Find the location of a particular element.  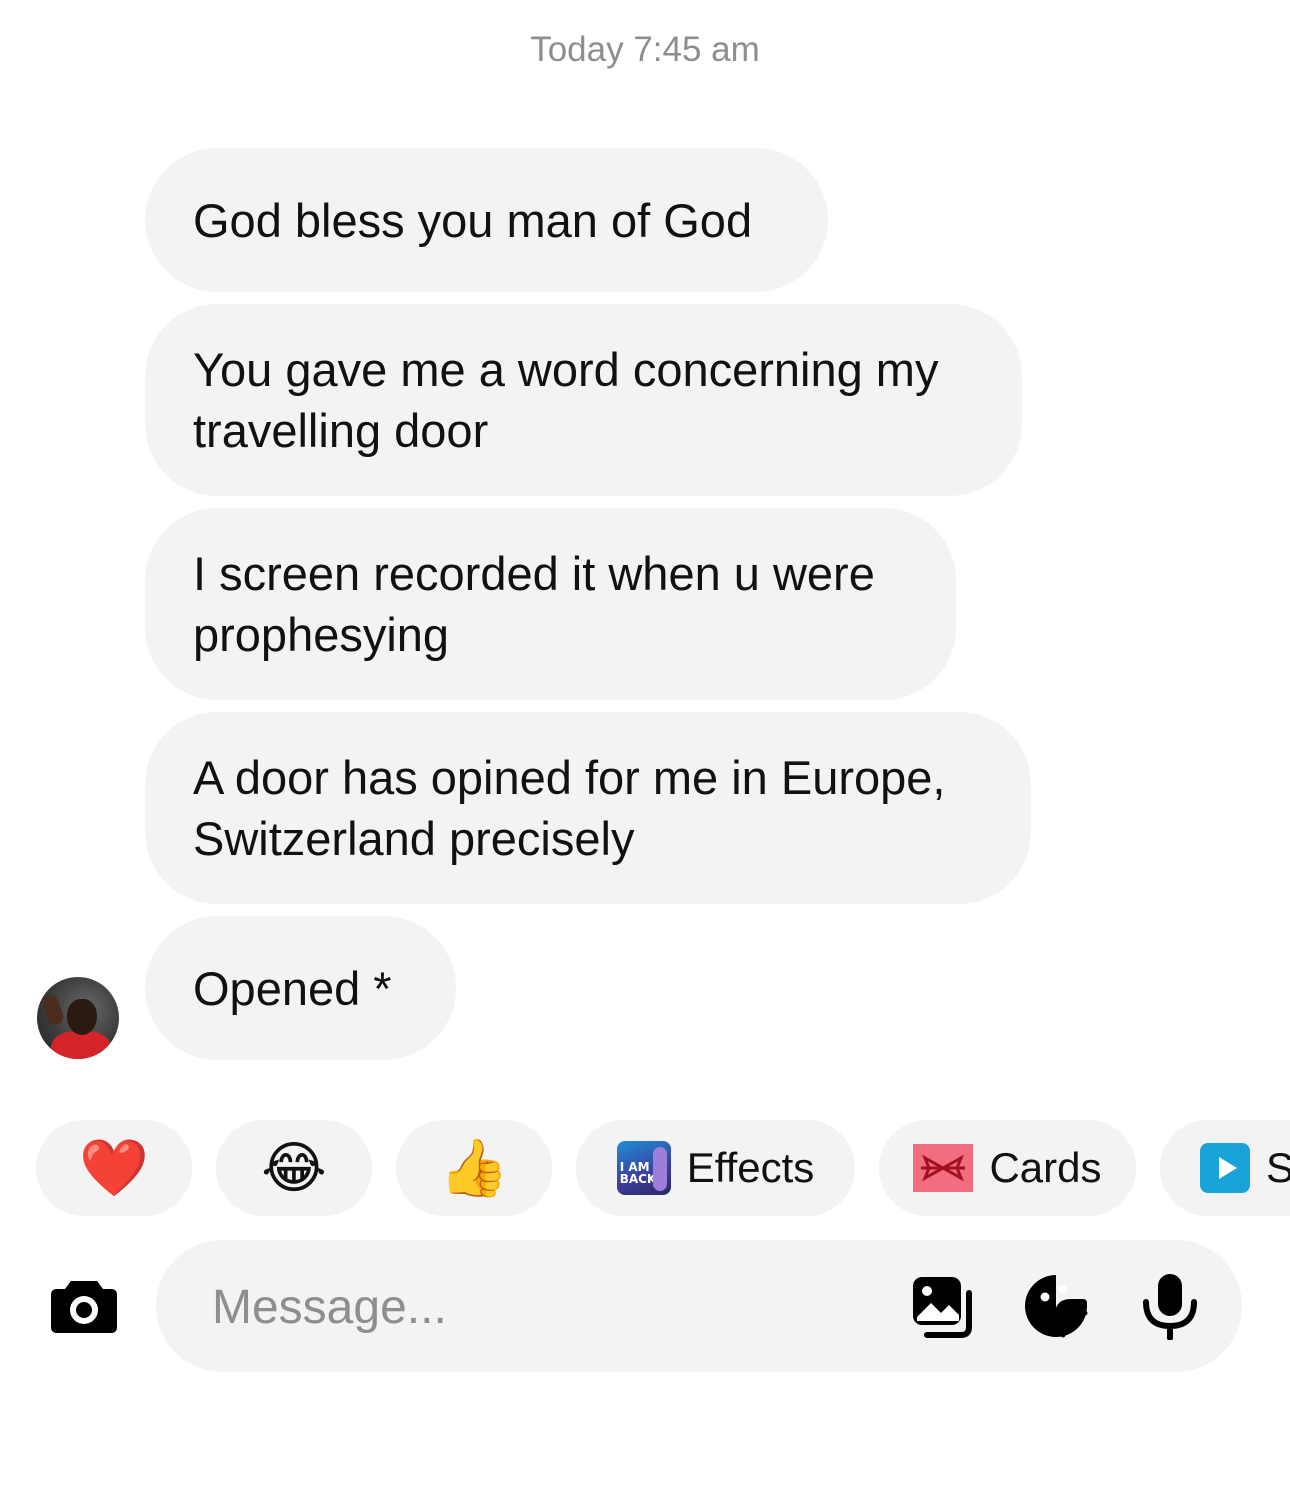

cards-button: Cards is located at coordinates (1007, 1168).